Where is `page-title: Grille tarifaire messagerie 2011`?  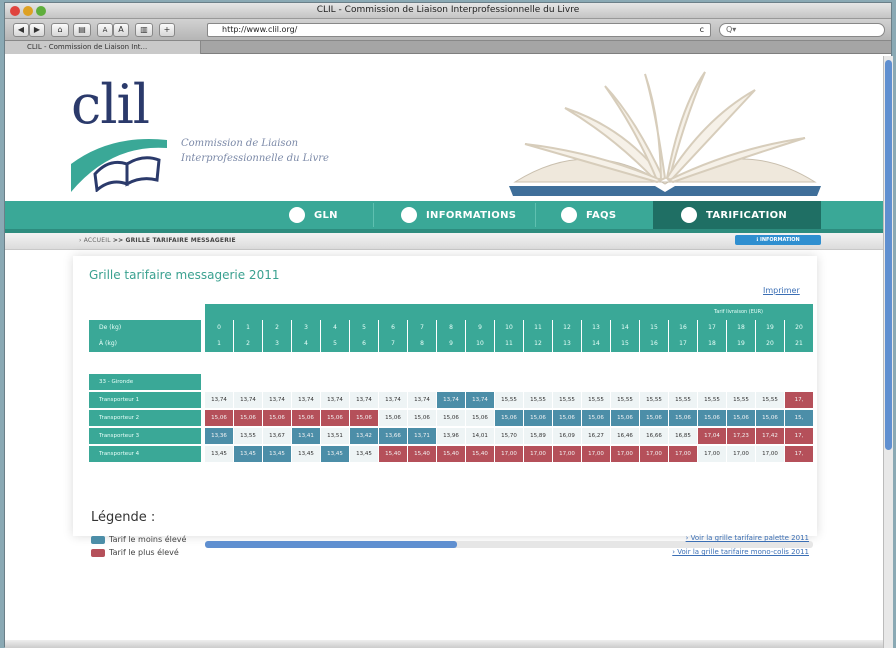 page-title: Grille tarifaire messagerie 2011 is located at coordinates (184, 275).